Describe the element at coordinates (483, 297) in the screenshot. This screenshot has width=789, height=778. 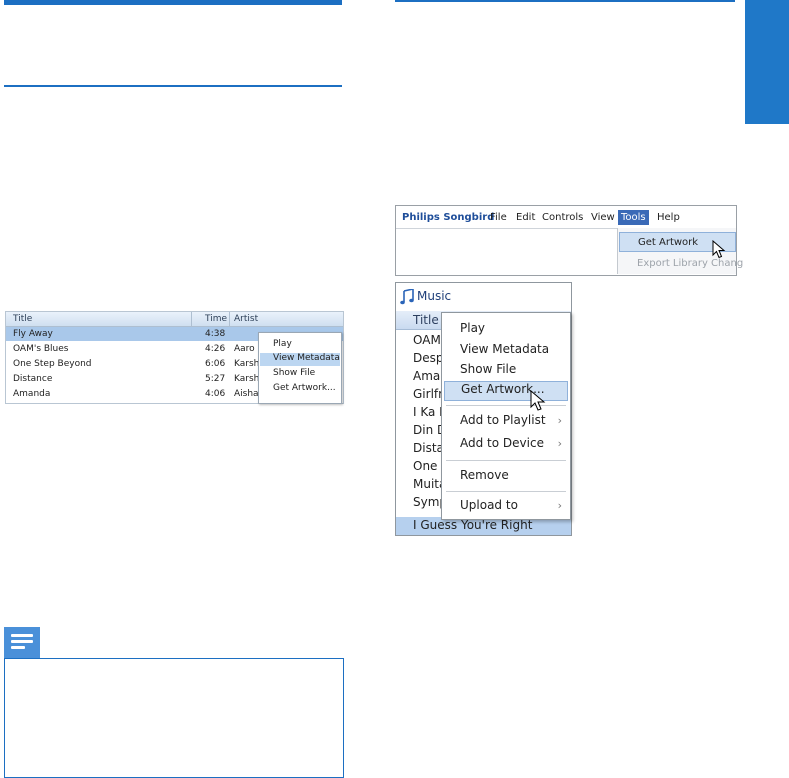
I see `music-header: Music` at that location.